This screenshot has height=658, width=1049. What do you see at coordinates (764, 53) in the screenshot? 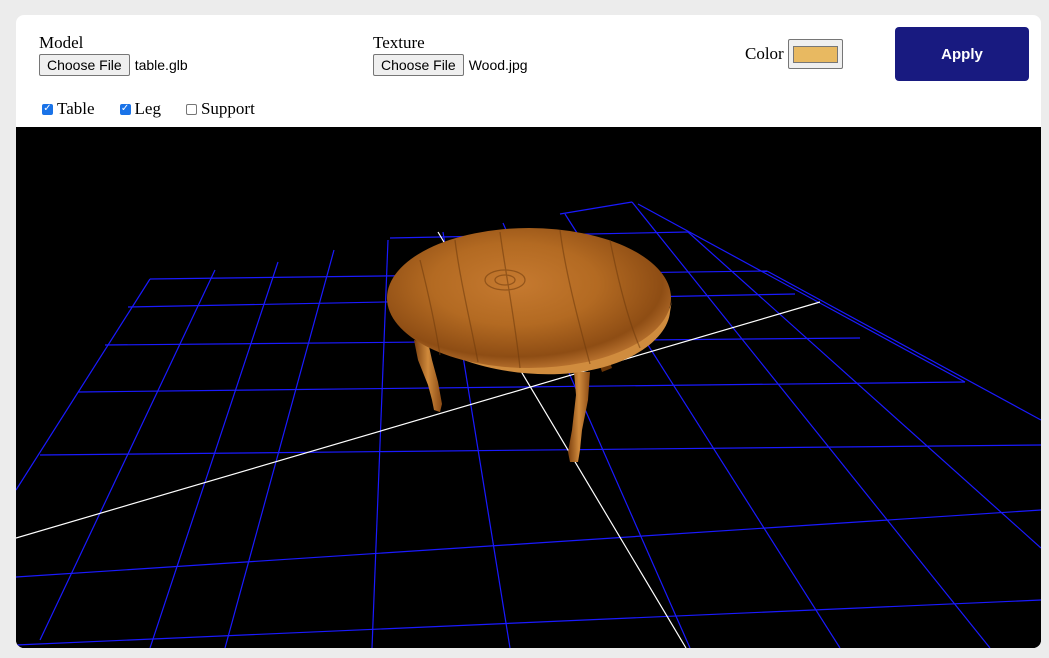
I see `color-label: Color` at bounding box center [764, 53].